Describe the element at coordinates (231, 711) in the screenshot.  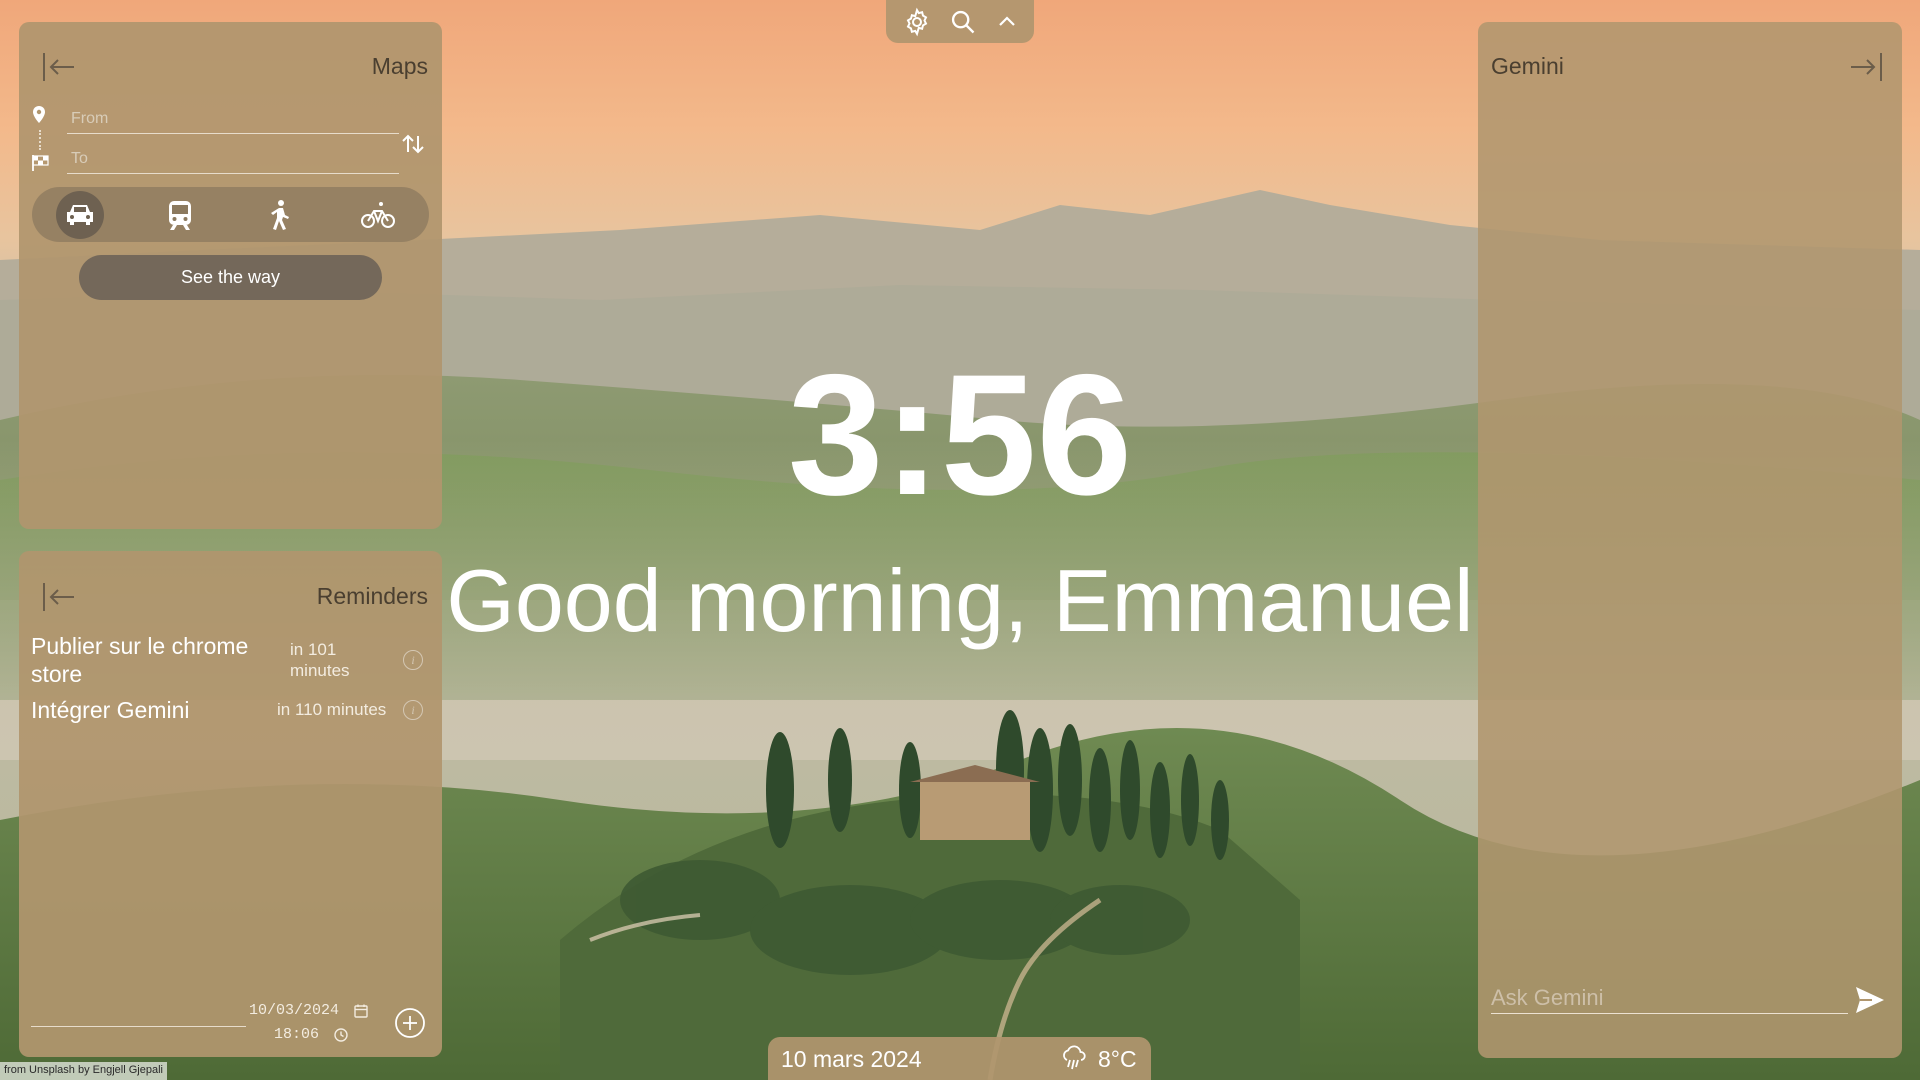
I see `reminder-item: Intégrer Gemini in 110 minutes i` at that location.